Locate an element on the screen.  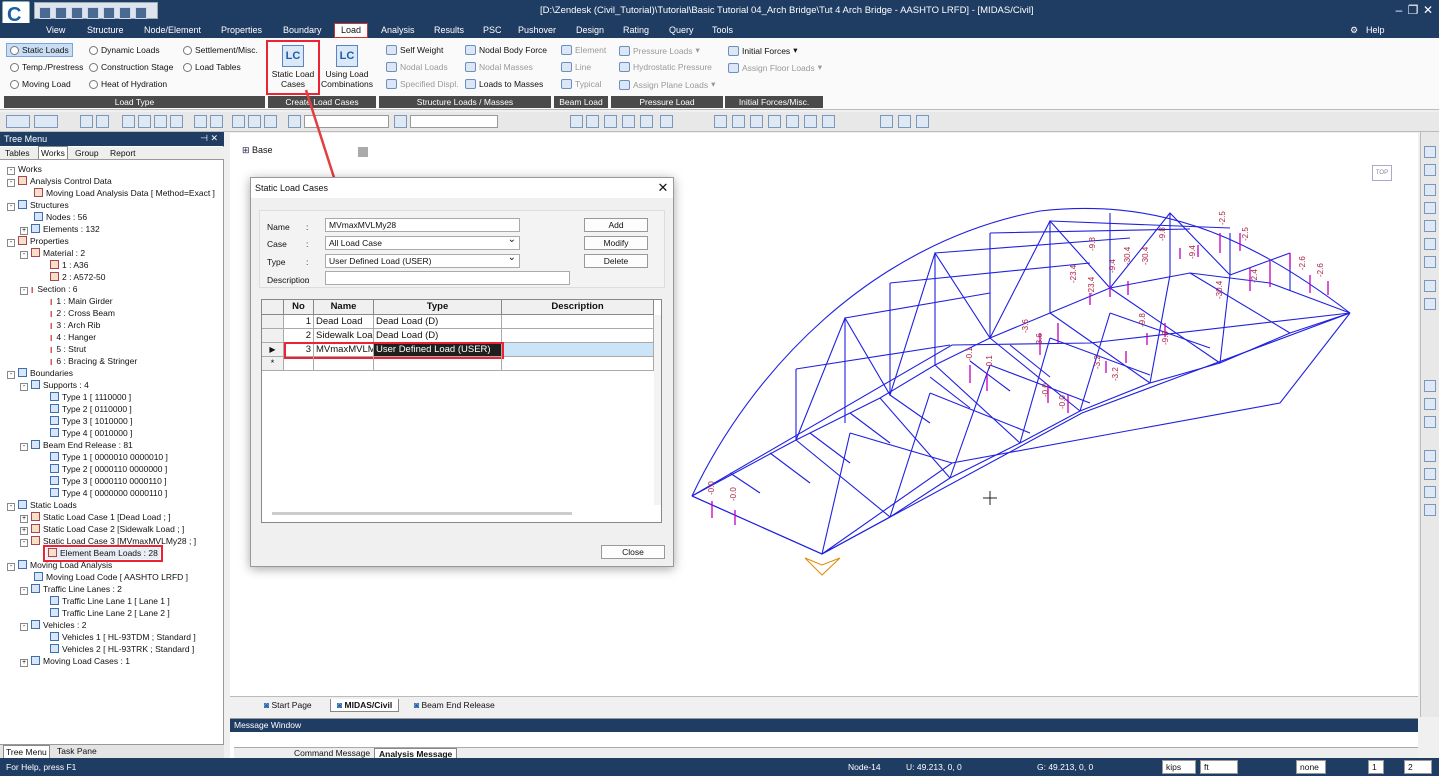
tree-item-works: - Works is located at coordinates (24, 169).